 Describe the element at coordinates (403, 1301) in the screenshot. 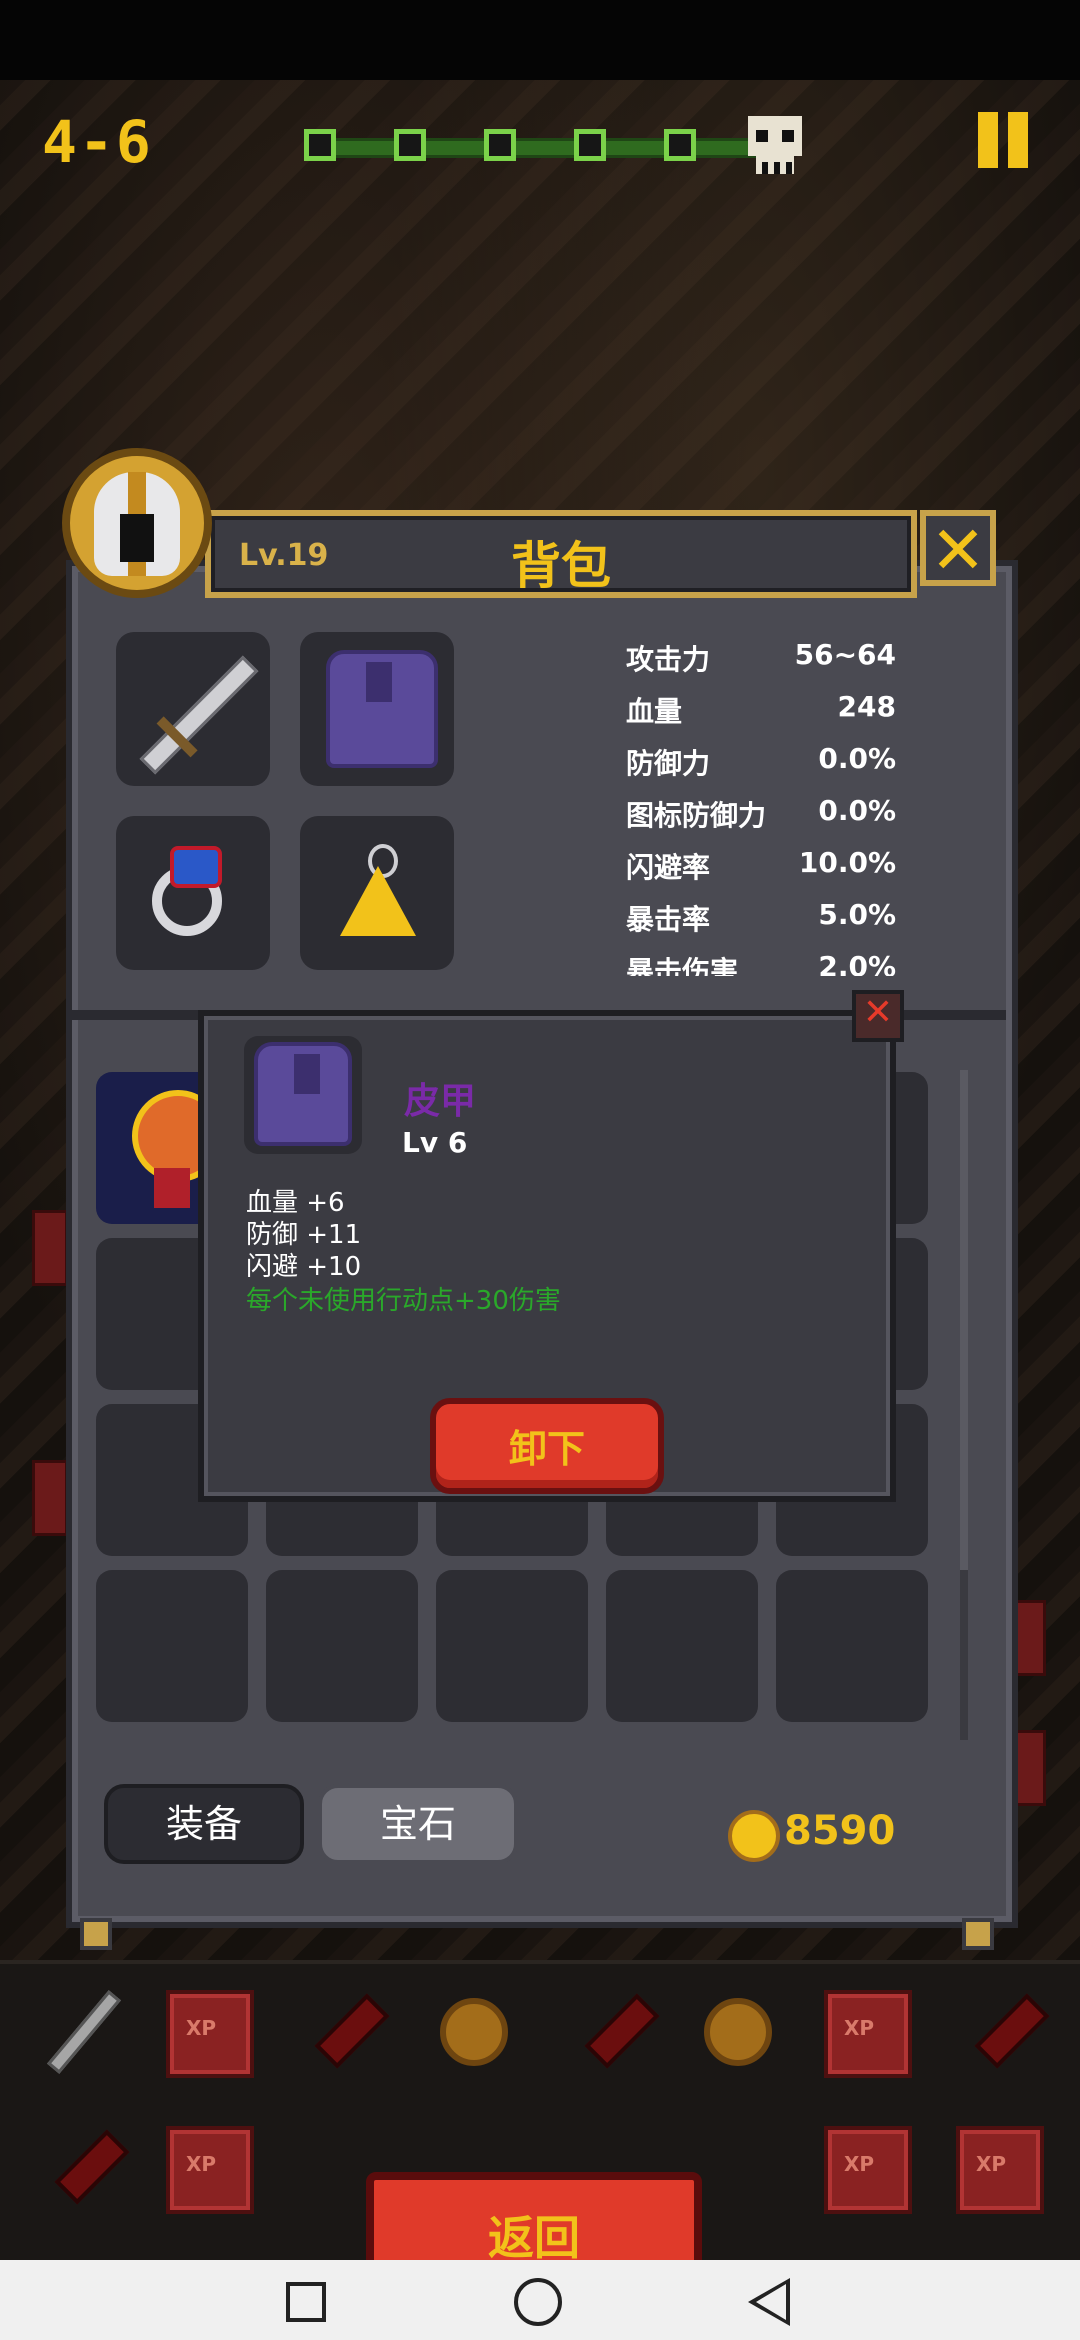

I see `tooltip-effect-line: 每个未使用行动点+30伤害` at that location.